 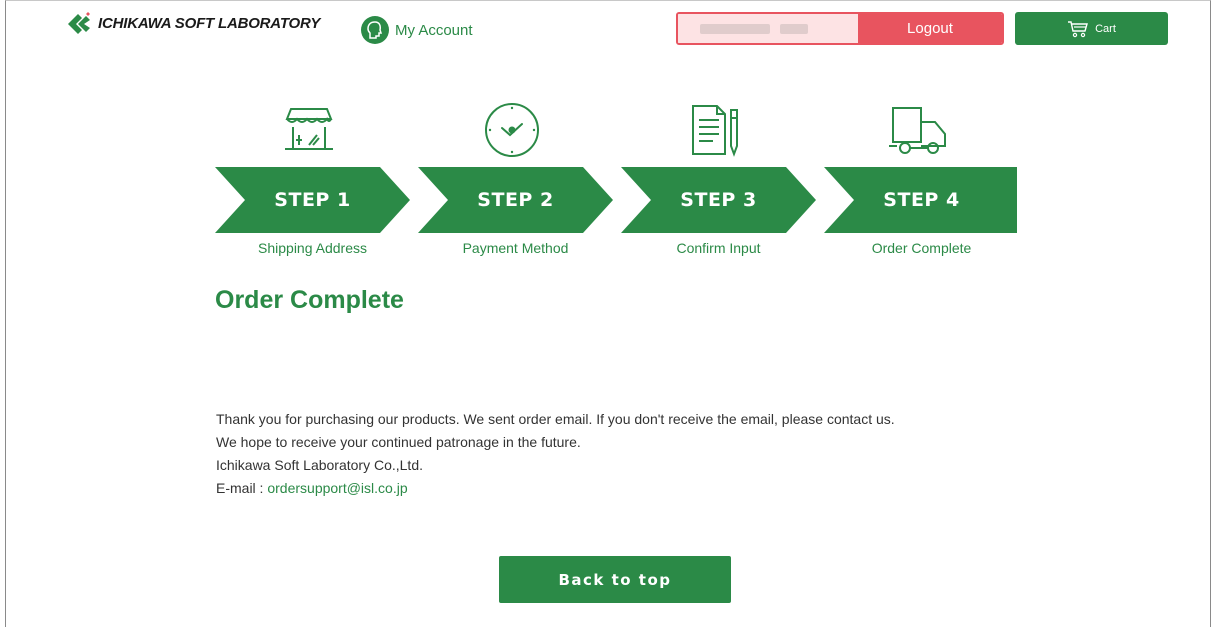 I want to click on cart-label: Cart, so click(x=1105, y=28).